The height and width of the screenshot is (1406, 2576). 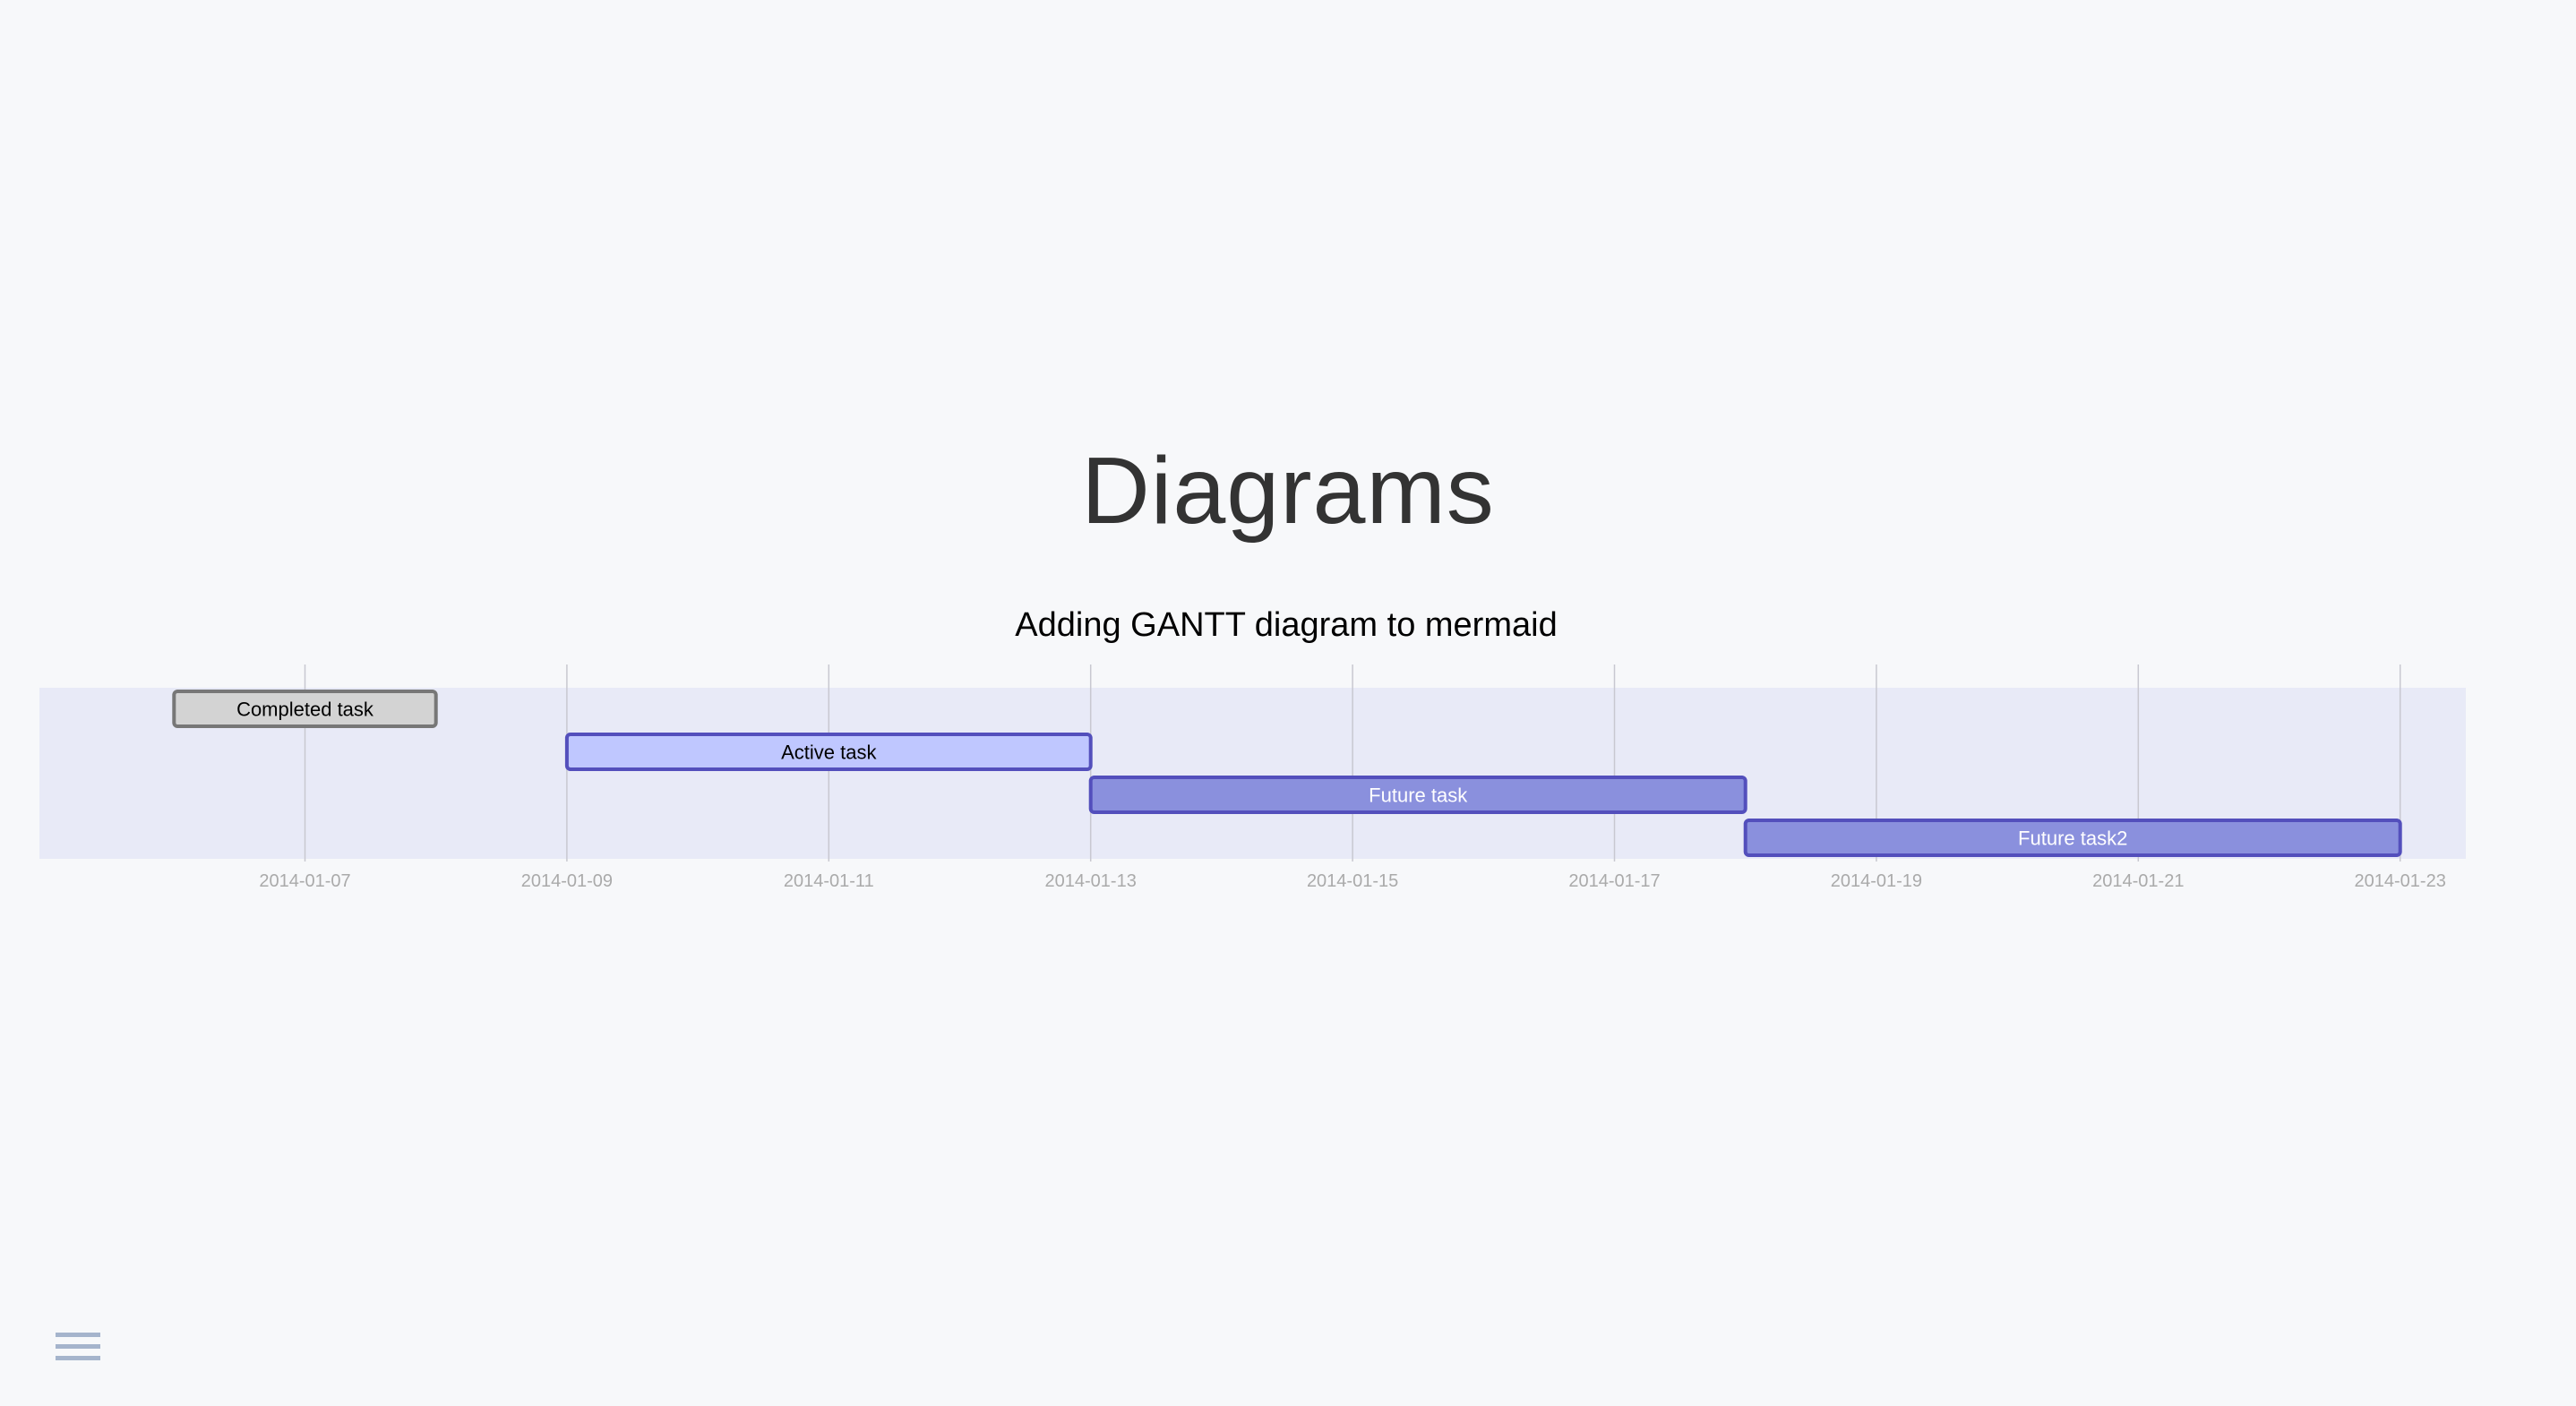 What do you see at coordinates (305, 710) in the screenshot?
I see `task-label: Completed task` at bounding box center [305, 710].